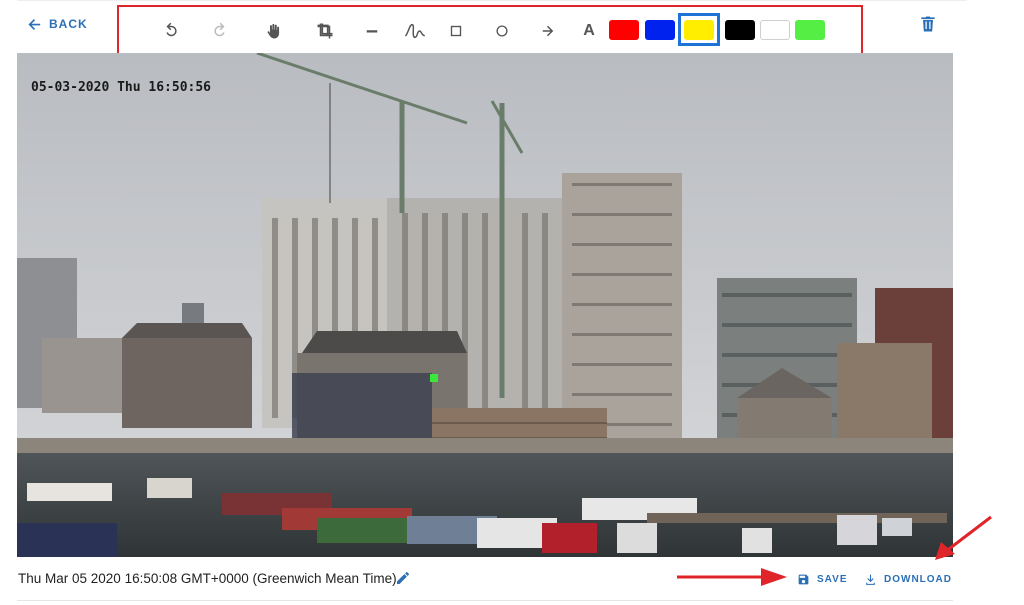 This screenshot has height=605, width=1024. I want to click on color-swatch-green, so click(810, 30).